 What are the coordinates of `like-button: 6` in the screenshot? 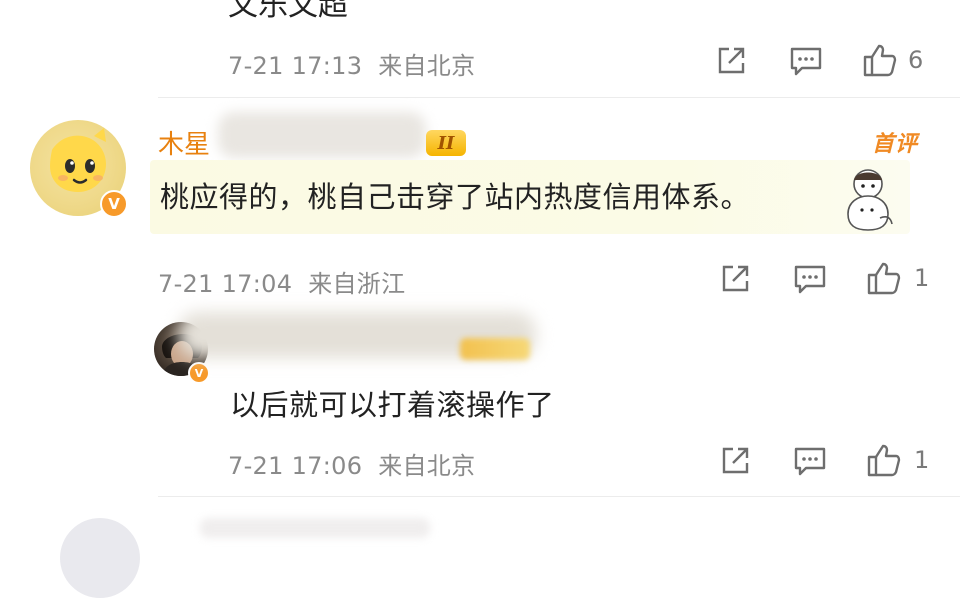 It's located at (898, 60).